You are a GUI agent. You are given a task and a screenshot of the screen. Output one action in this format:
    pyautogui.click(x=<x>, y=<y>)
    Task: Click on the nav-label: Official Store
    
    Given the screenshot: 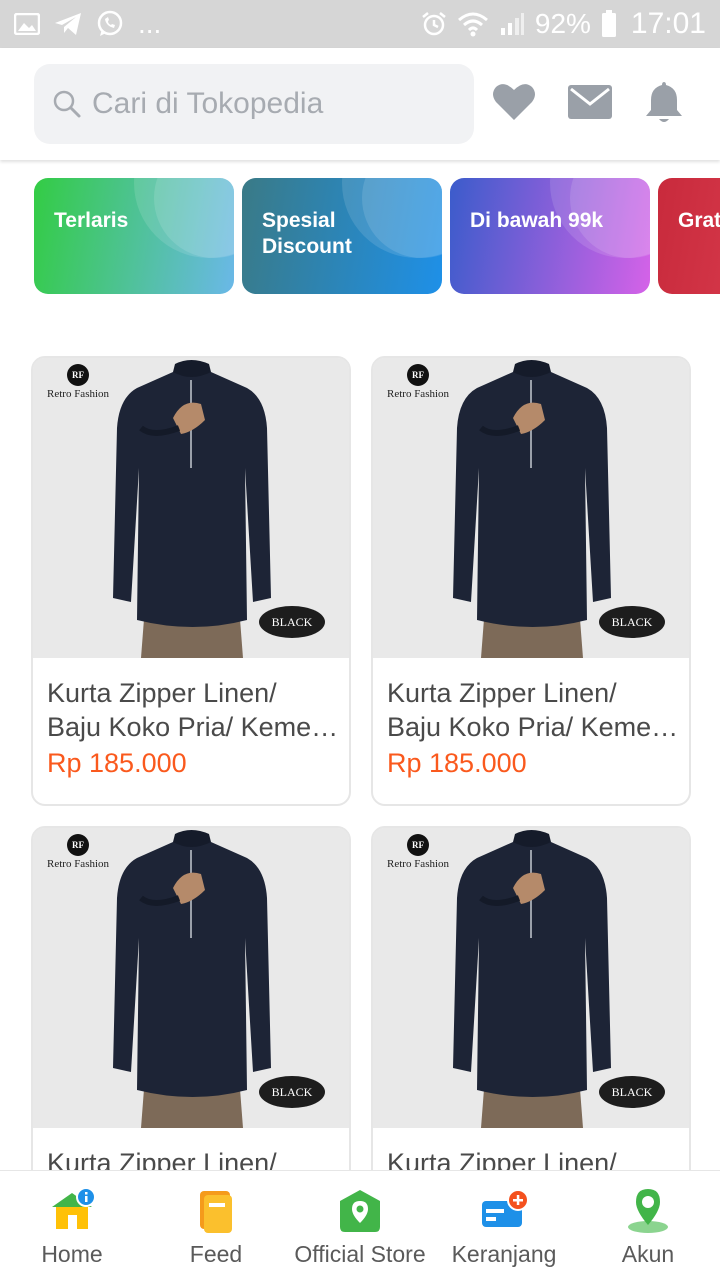 What is the action you would take?
    pyautogui.click(x=360, y=1254)
    